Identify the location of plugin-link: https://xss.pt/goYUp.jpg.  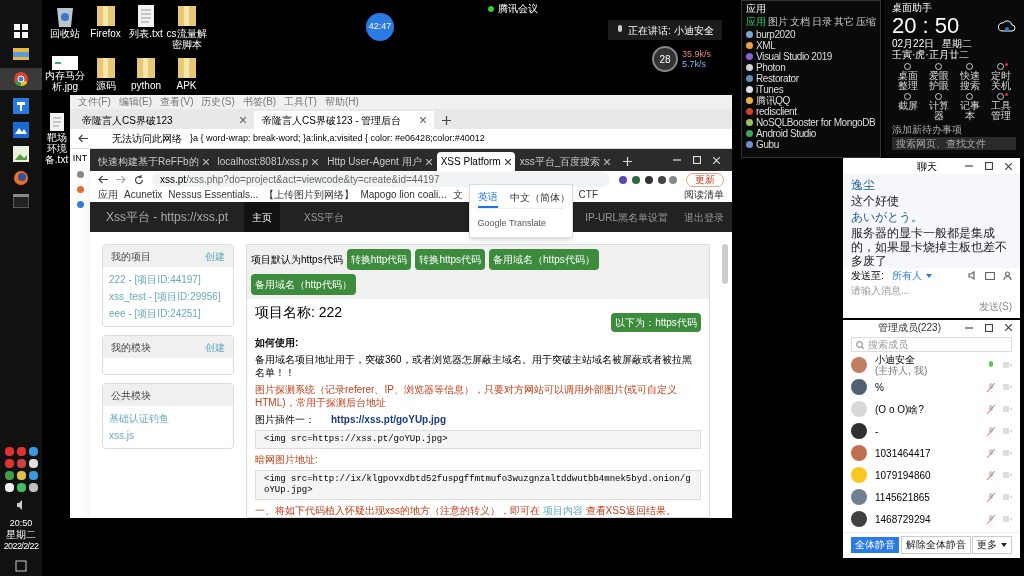
(388, 419).